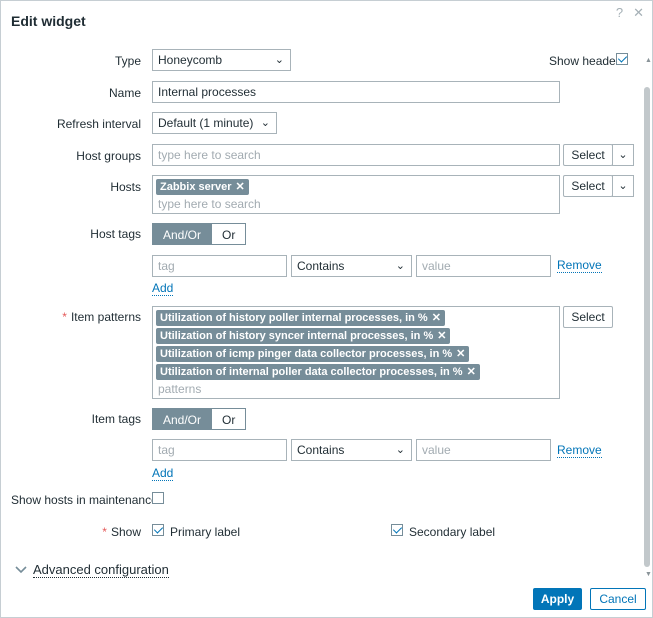  I want to click on secondary-label-text: Secondary label, so click(452, 532).